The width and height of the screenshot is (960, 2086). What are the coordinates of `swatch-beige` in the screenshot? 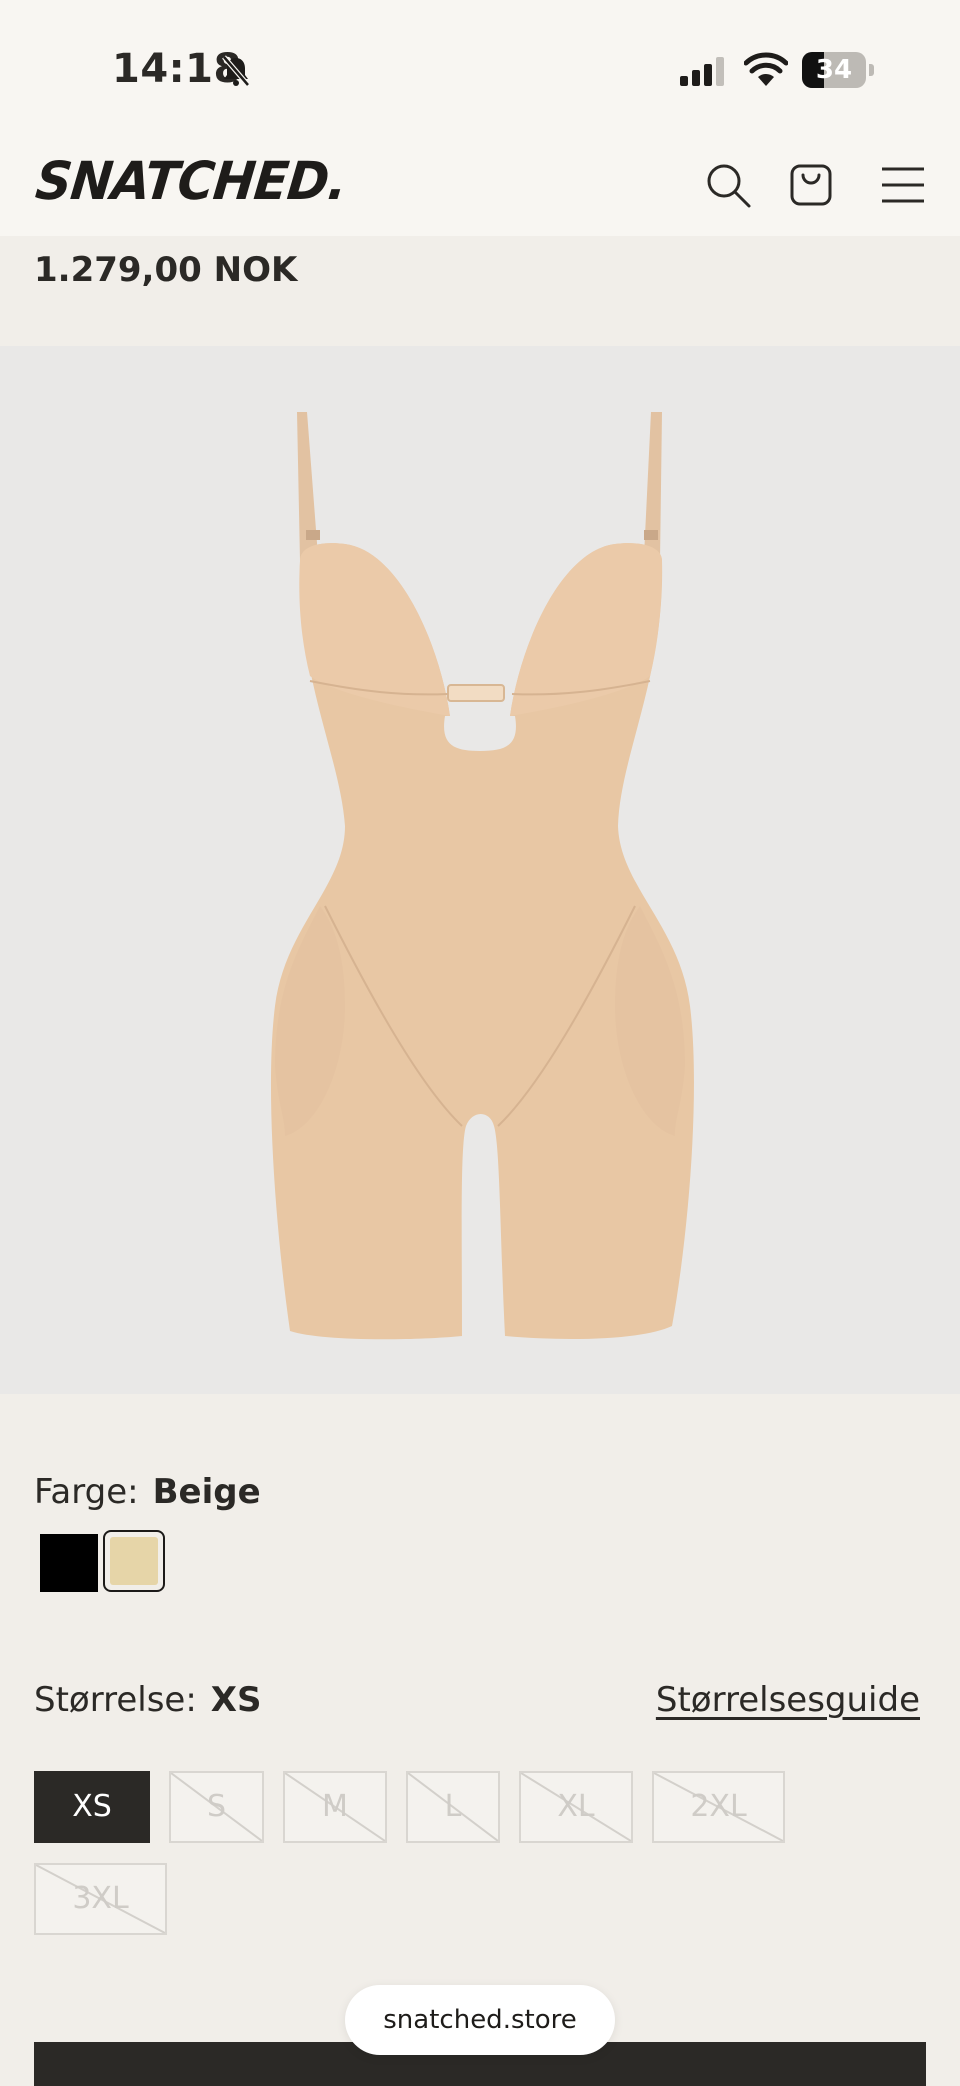 It's located at (134, 1561).